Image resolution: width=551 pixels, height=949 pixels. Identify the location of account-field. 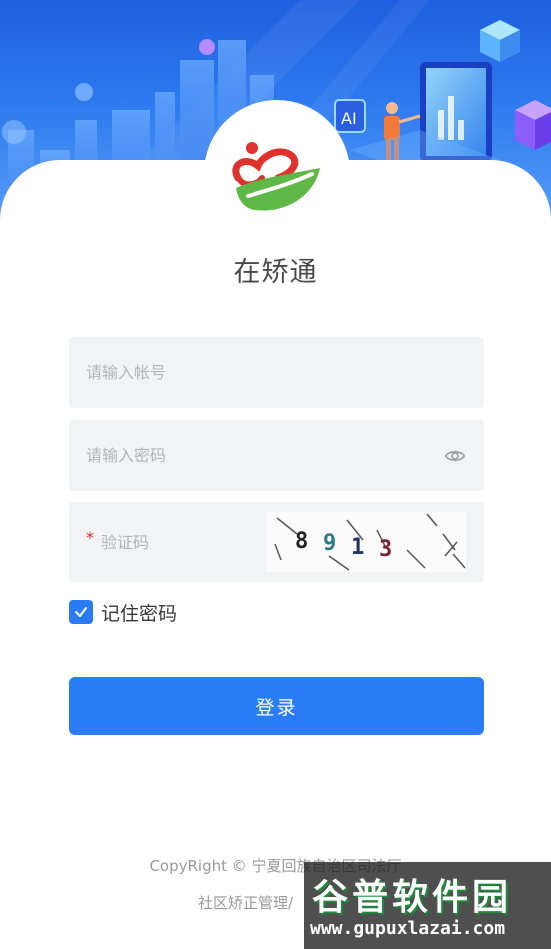
(276, 372).